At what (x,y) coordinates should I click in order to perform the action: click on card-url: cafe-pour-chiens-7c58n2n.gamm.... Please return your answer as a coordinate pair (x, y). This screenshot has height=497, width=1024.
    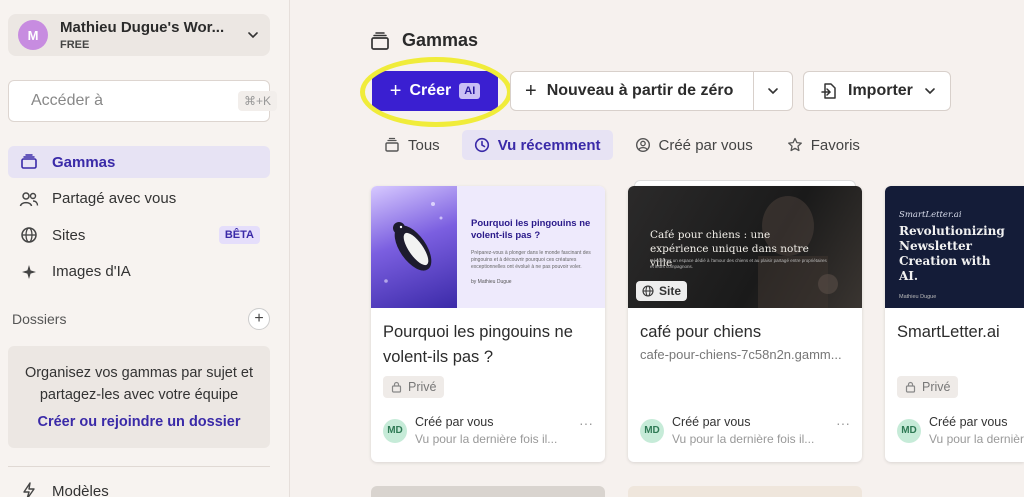
    Looking at the image, I should click on (741, 354).